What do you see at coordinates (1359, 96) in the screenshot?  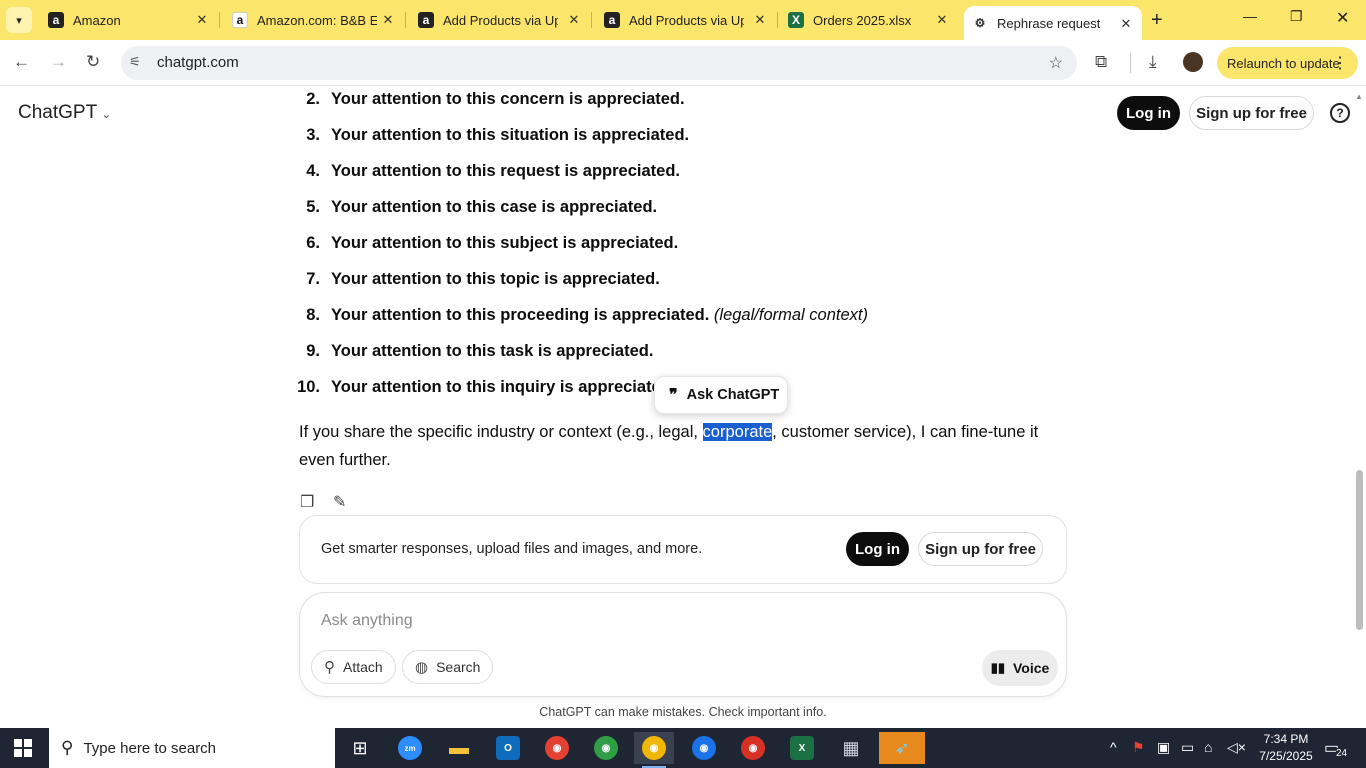 I see `scroll-up-arrow-icon: ▲` at bounding box center [1359, 96].